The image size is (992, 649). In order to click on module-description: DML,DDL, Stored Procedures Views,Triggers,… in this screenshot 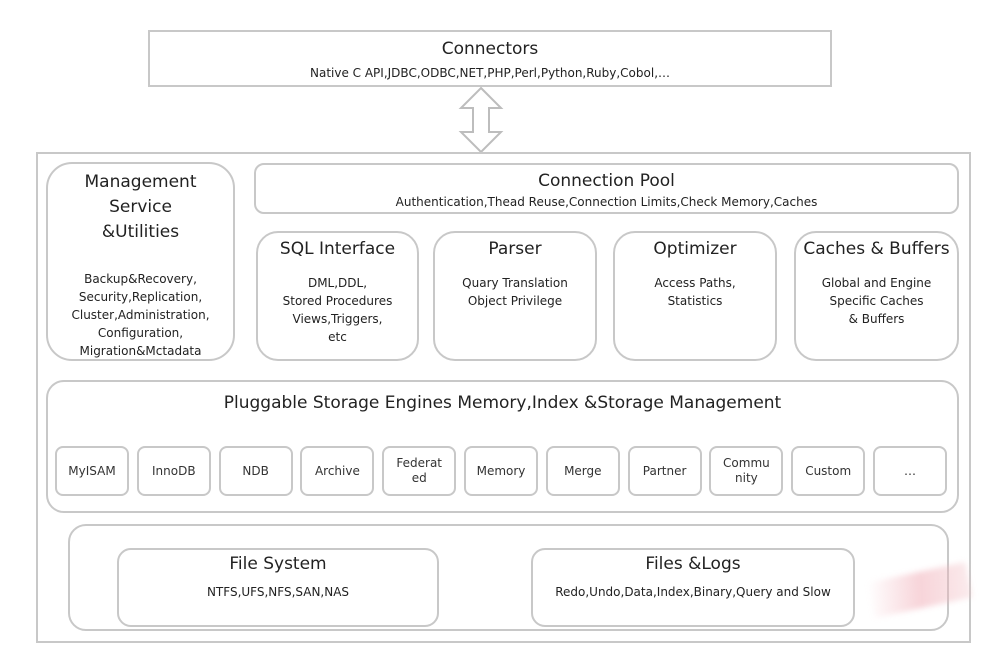, I will do `click(337, 310)`.